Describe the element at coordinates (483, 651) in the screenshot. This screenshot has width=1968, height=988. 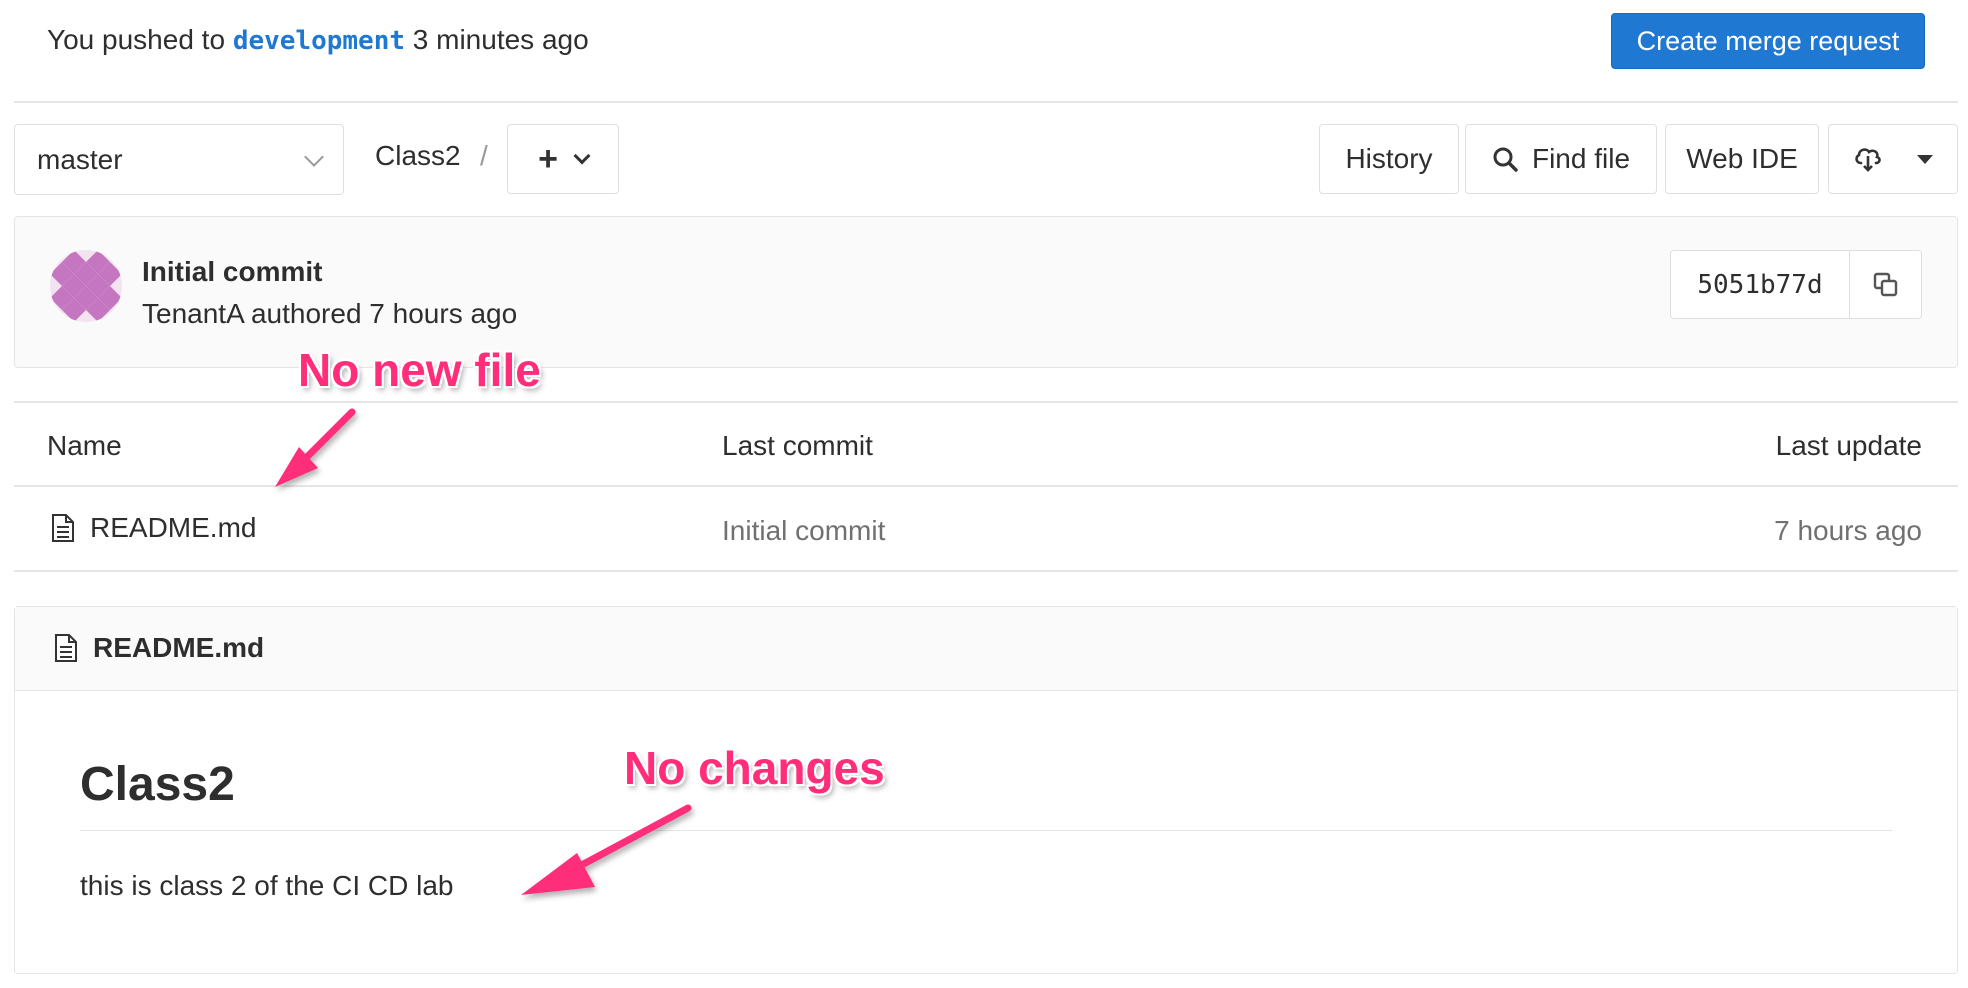
I see `annotation-arrows` at that location.